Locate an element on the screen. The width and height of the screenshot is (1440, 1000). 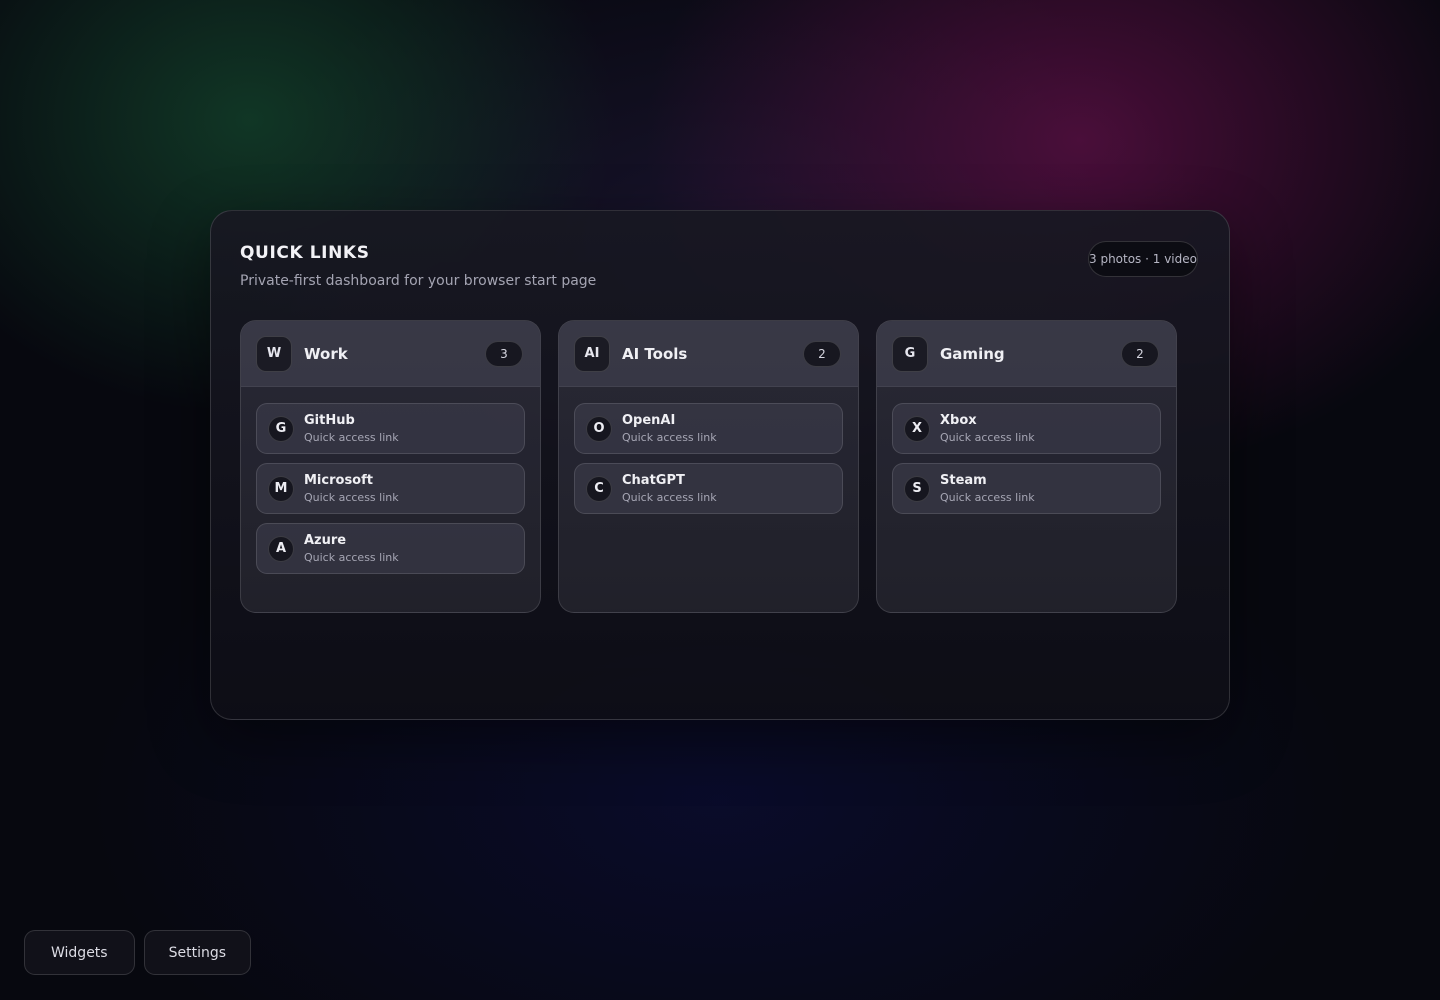
group-header: AI AI Tools 2 is located at coordinates (708, 354).